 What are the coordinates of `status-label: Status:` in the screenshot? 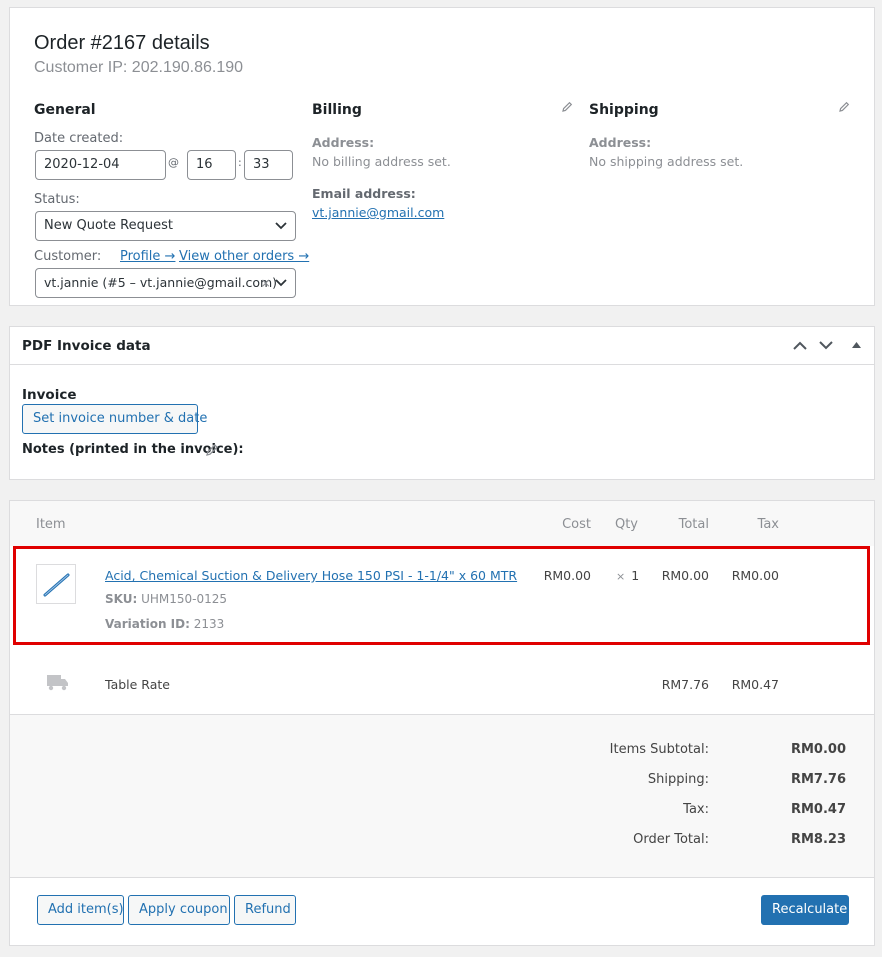 It's located at (57, 199).